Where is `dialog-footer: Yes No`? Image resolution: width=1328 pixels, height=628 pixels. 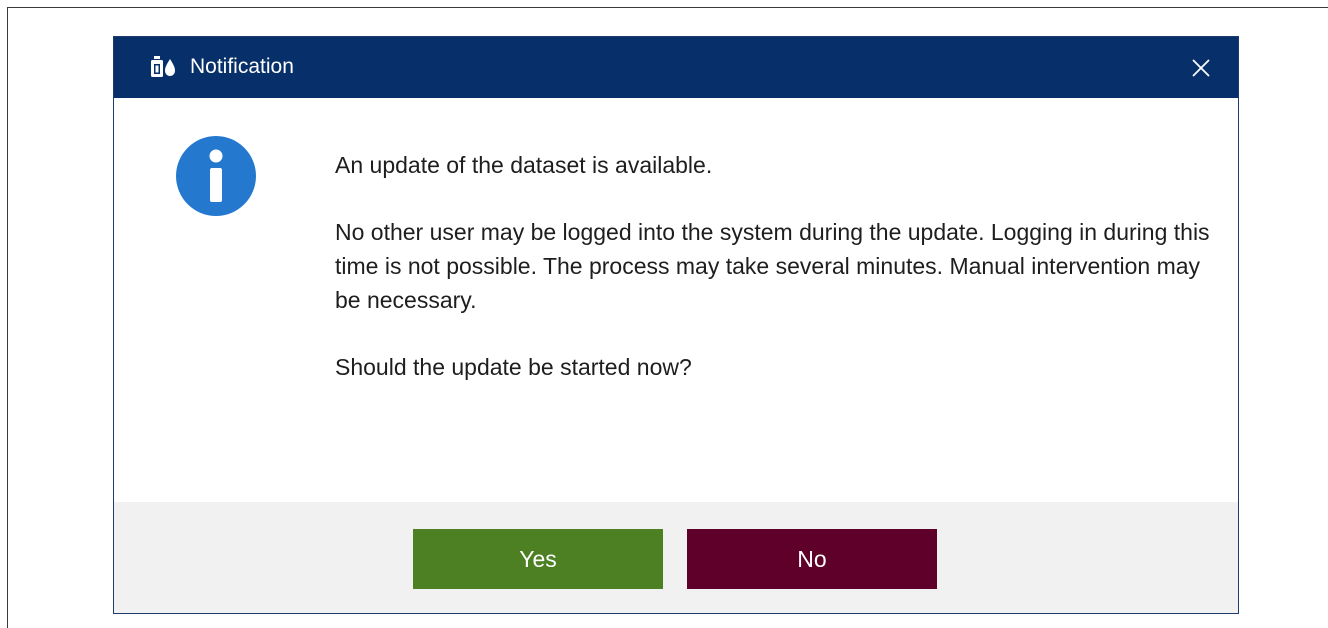 dialog-footer: Yes No is located at coordinates (676, 557).